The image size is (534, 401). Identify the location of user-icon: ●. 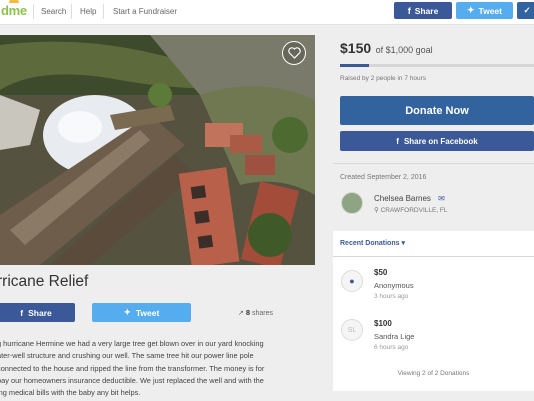
(352, 281).